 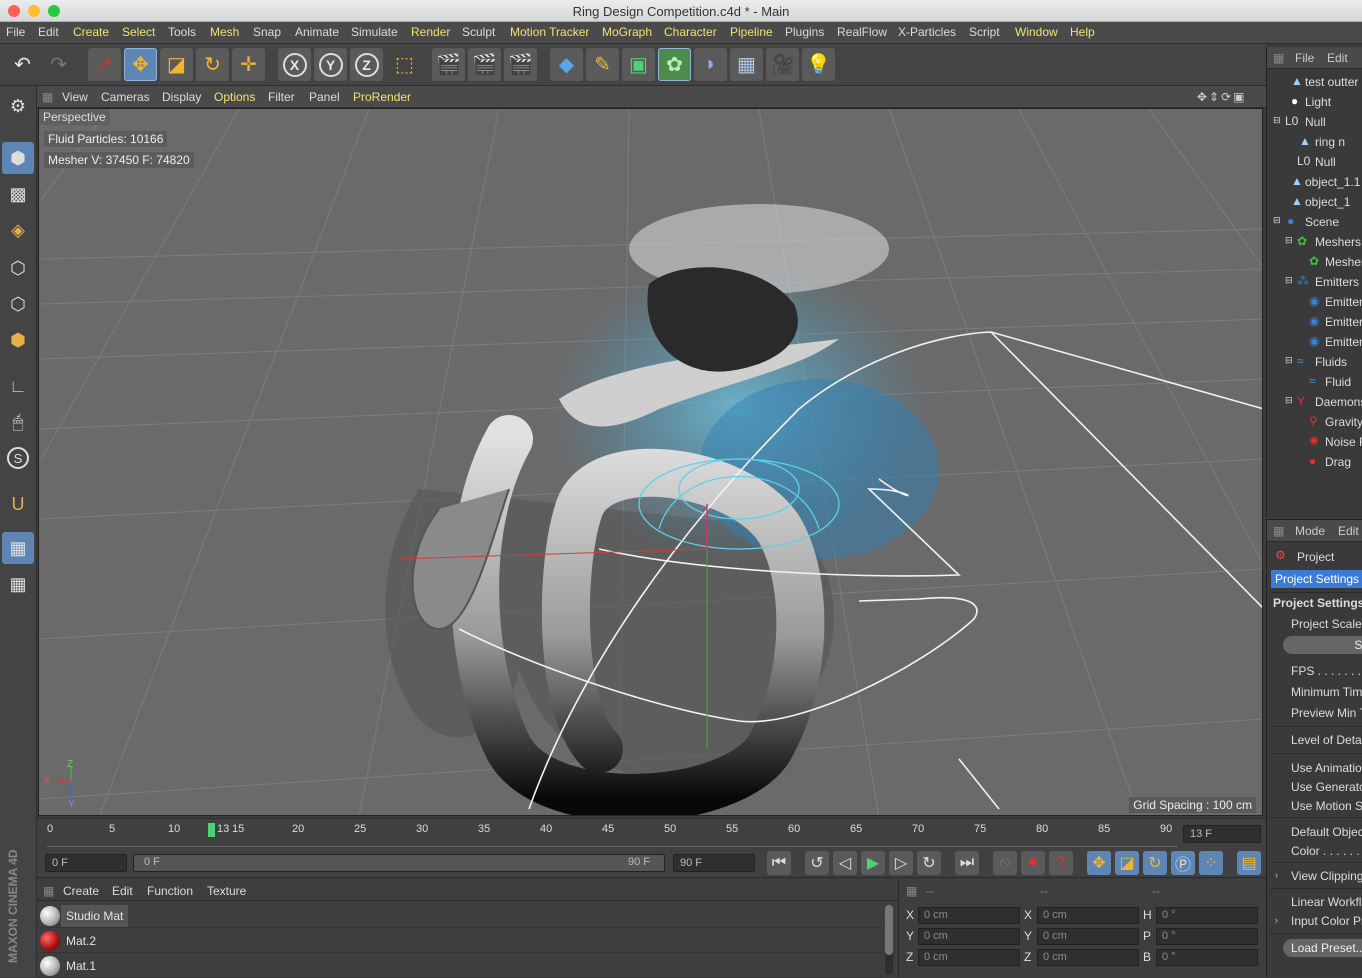 What do you see at coordinates (1088, 915) in the screenshot?
I see `size-x-field: 0 cm` at bounding box center [1088, 915].